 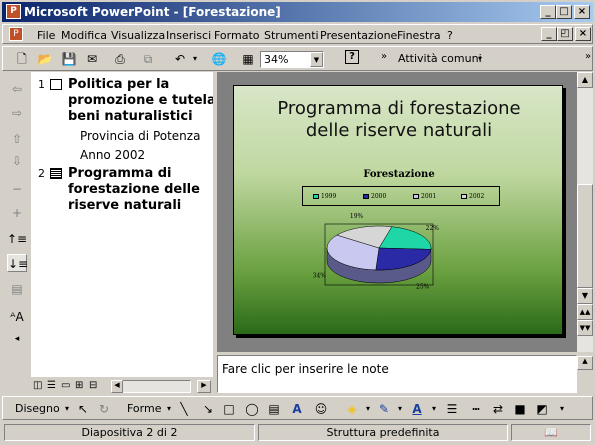 I want to click on slide-selected-icon, so click(x=56, y=173).